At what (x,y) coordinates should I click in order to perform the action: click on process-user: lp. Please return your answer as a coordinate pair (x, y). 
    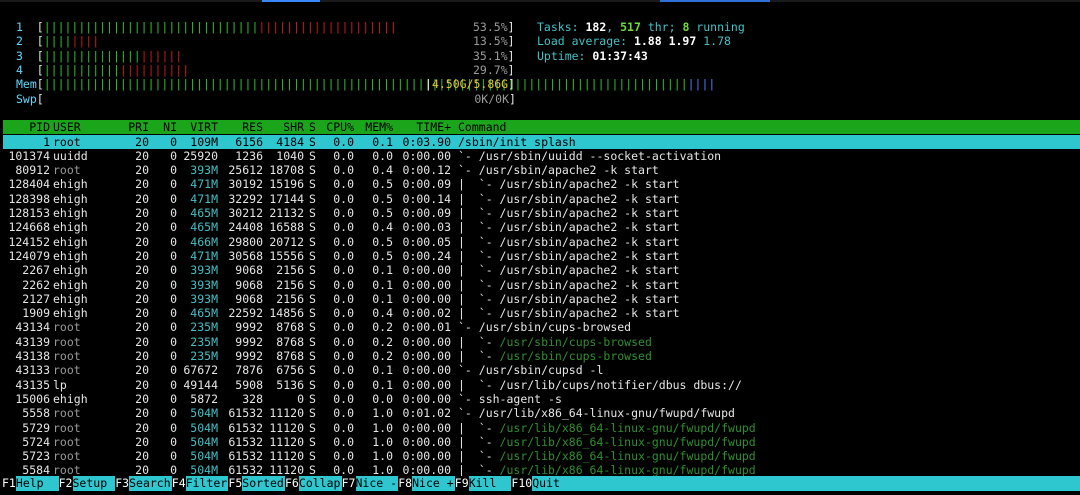
    Looking at the image, I should click on (60, 384).